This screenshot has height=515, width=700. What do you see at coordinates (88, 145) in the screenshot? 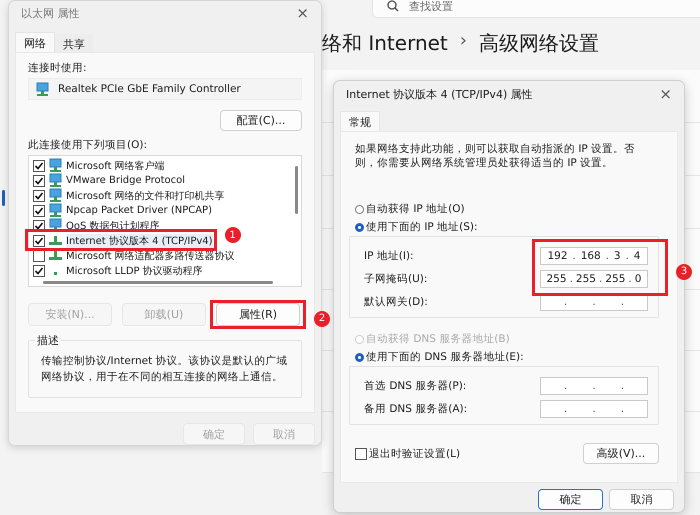
I see `field-label: 此连接使用下列项目(O):` at bounding box center [88, 145].